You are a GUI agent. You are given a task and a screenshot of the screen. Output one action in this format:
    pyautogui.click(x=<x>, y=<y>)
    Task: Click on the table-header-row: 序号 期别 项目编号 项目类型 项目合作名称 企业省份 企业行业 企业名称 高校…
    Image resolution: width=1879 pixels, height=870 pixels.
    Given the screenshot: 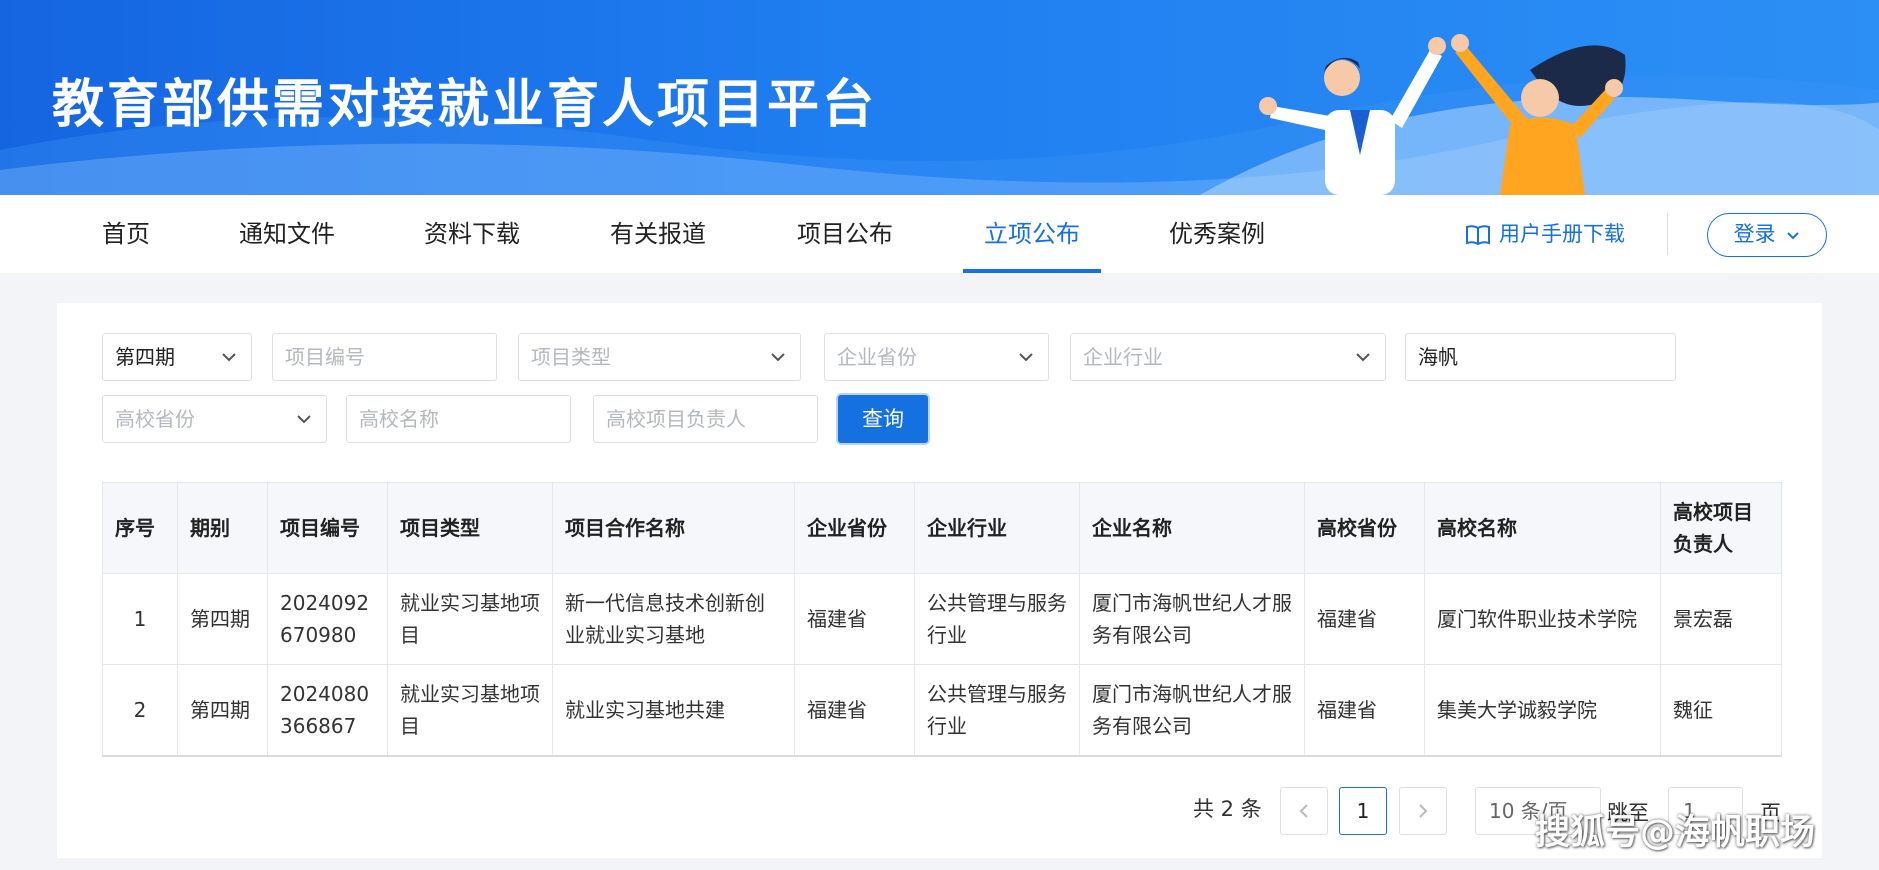 What is the action you would take?
    pyautogui.click(x=942, y=528)
    